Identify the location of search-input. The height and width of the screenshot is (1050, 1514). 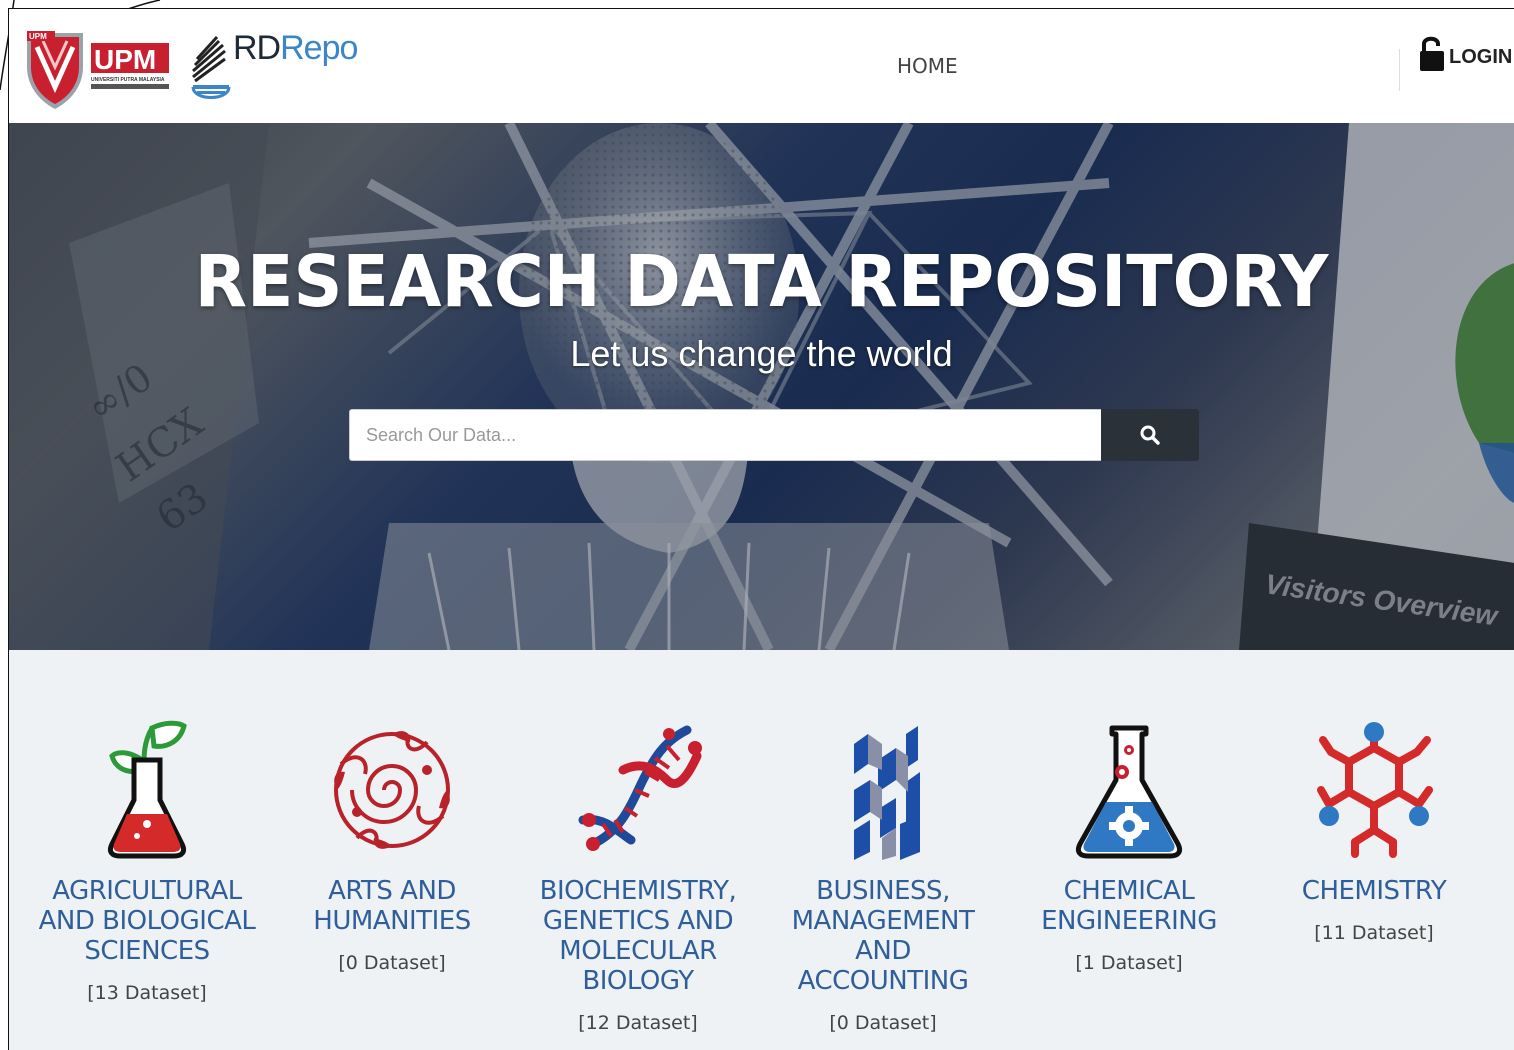
(725, 435).